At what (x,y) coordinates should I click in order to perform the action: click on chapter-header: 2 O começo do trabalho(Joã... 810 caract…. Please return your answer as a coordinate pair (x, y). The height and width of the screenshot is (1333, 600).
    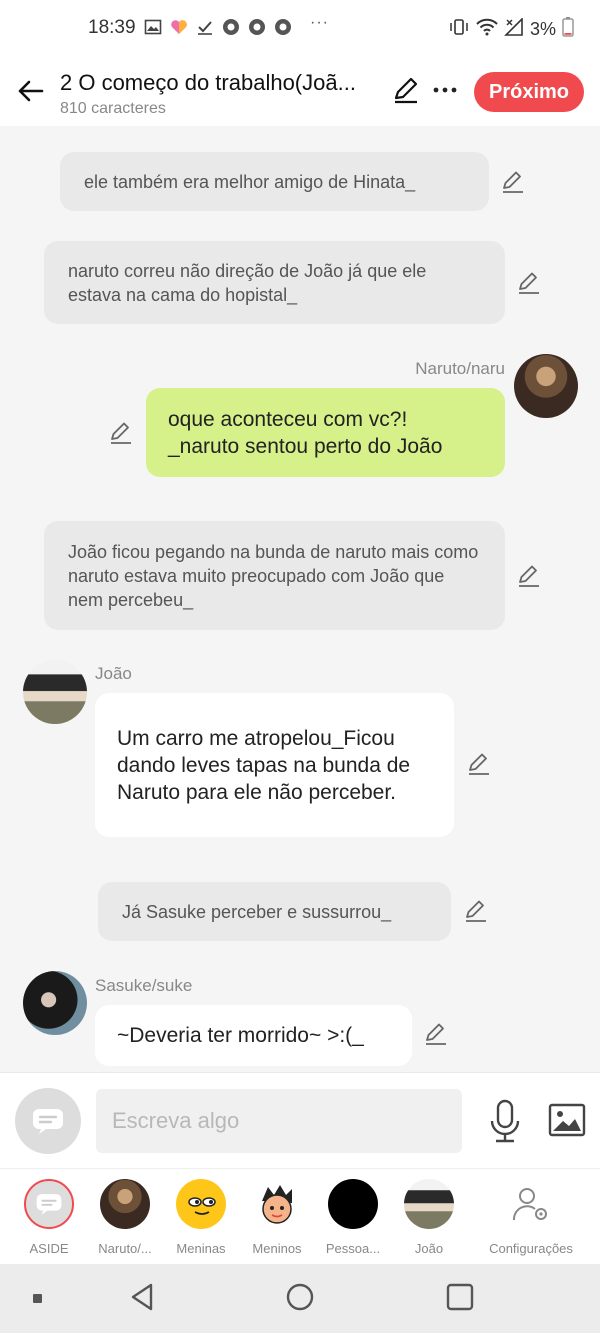
    Looking at the image, I should click on (300, 93).